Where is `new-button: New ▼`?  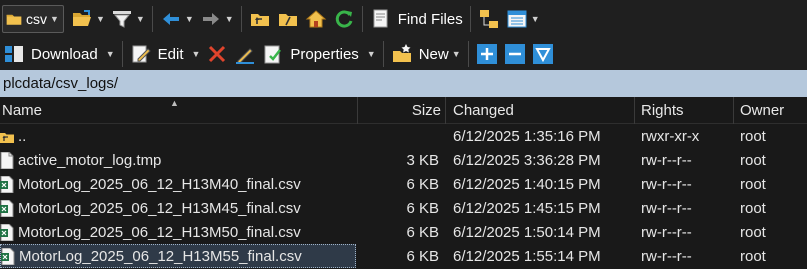 new-button: New ▼ is located at coordinates (426, 54).